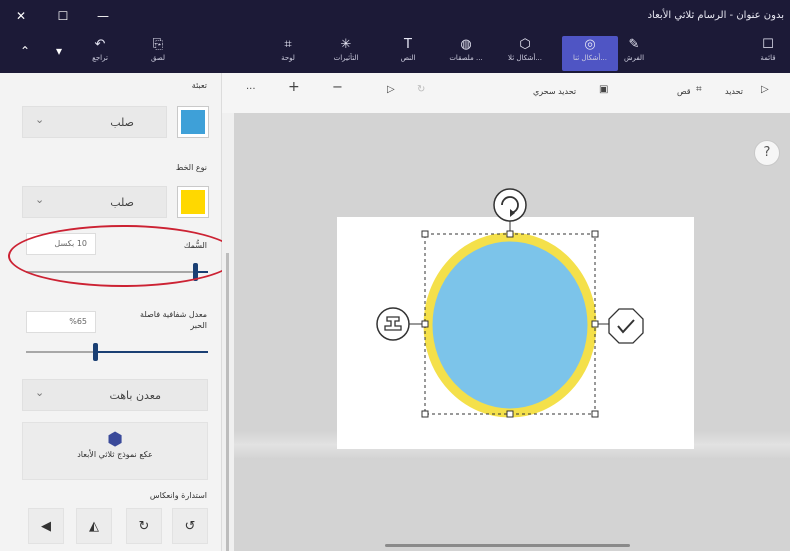  I want to click on ribbon-paste: ⎘ لصق, so click(158, 53).